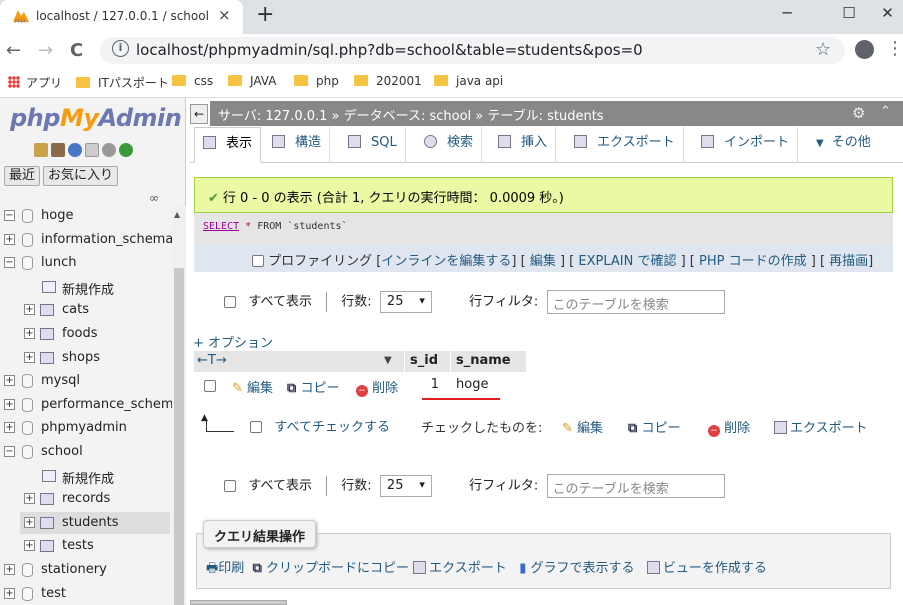 The image size is (903, 605). I want to click on tree-item-db: + information_schema, so click(86, 241).